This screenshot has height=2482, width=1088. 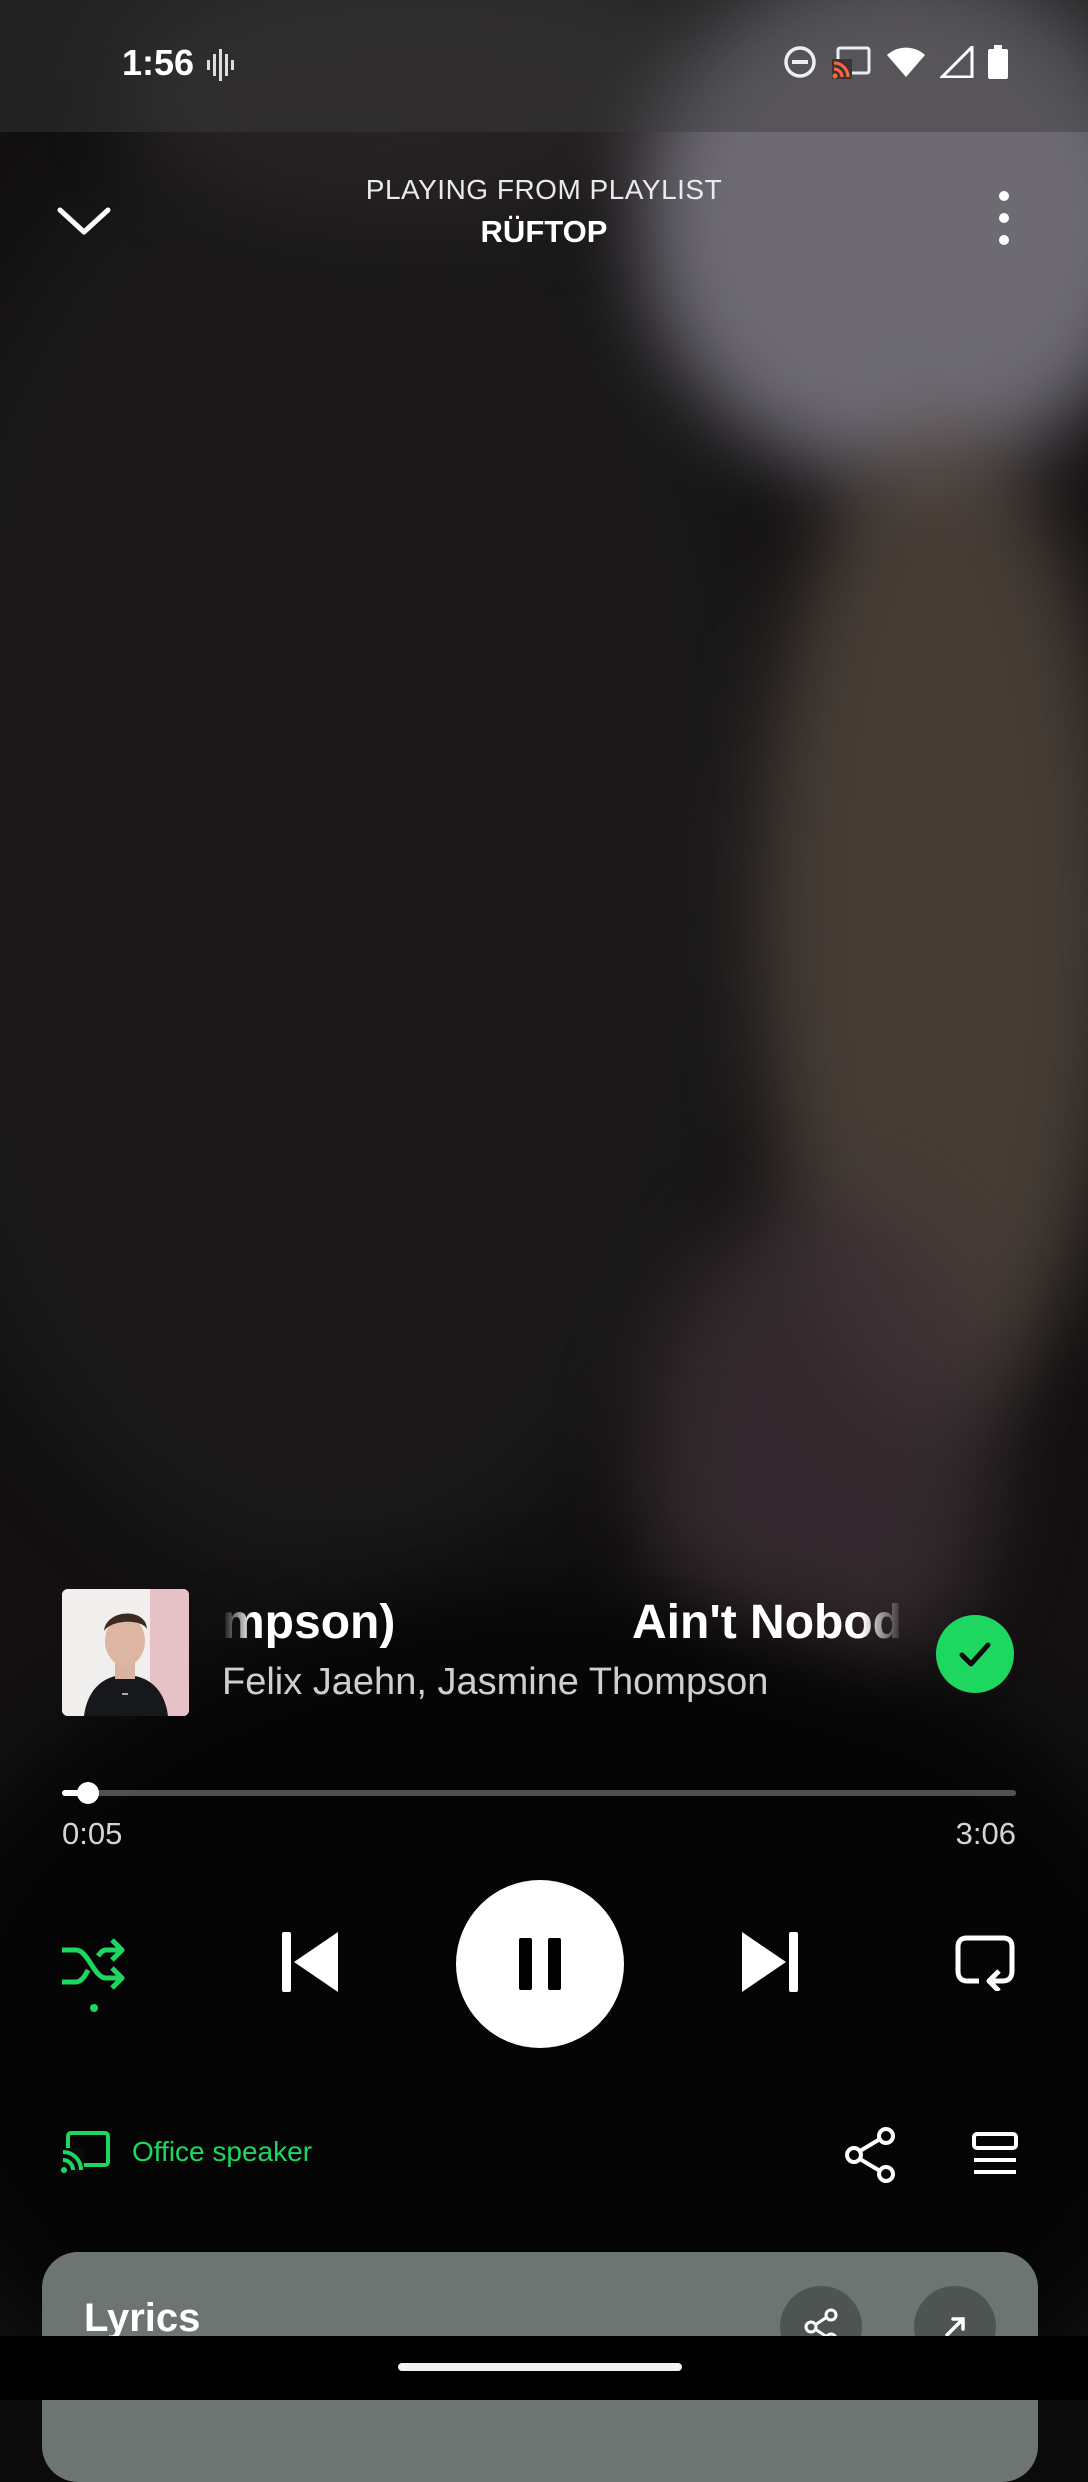 I want to click on share-button, so click(x=871, y=2155).